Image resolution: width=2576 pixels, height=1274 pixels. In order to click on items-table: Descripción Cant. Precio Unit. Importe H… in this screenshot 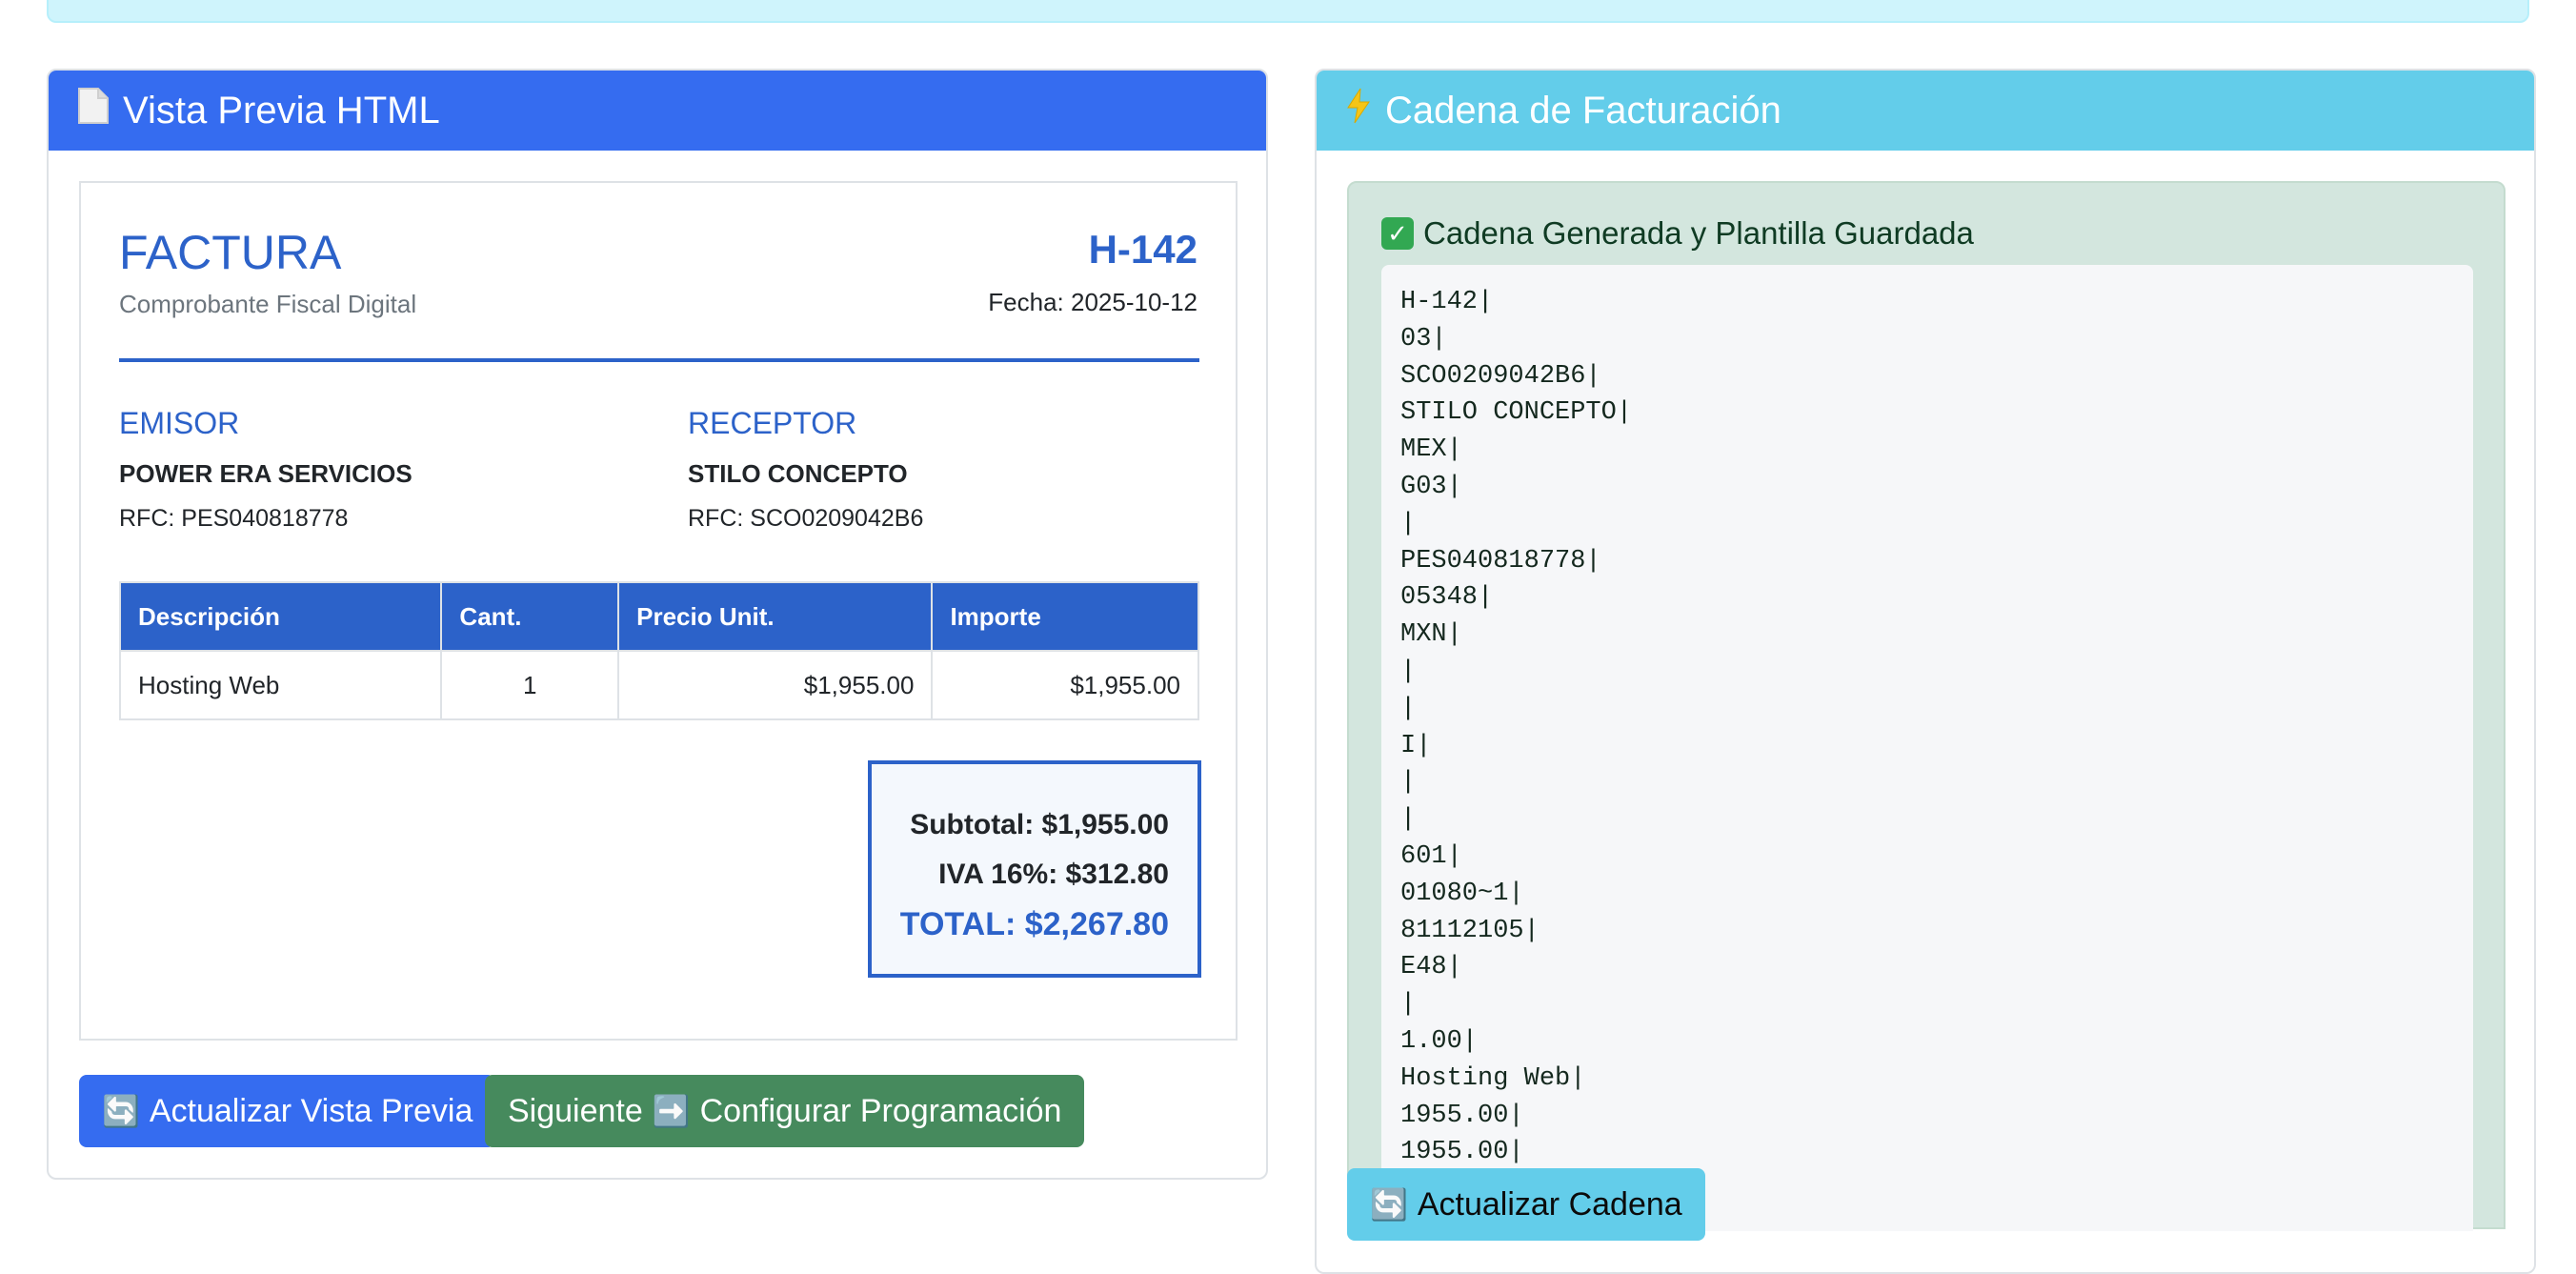, I will do `click(658, 651)`.